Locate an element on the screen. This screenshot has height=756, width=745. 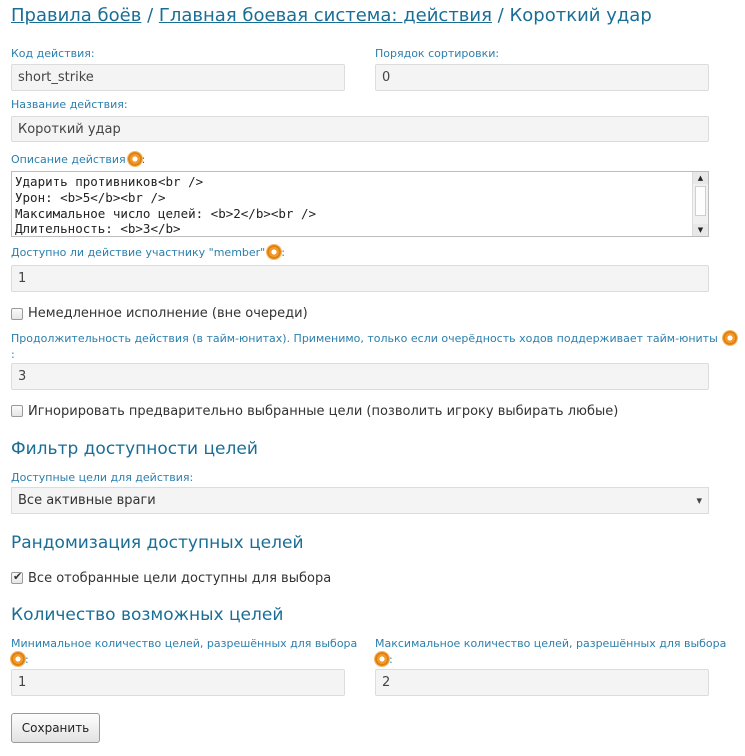
immediate-checkbox is located at coordinates (17, 314).